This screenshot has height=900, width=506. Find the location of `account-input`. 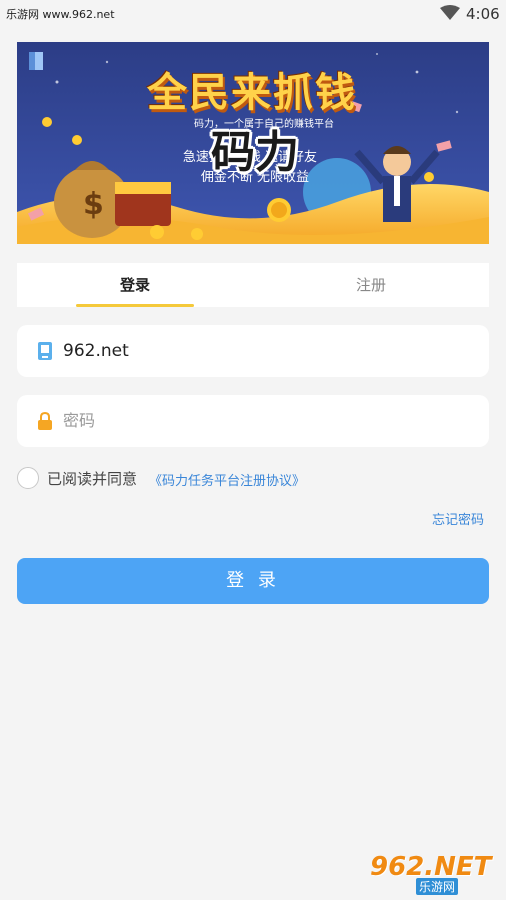

account-input is located at coordinates (263, 351).